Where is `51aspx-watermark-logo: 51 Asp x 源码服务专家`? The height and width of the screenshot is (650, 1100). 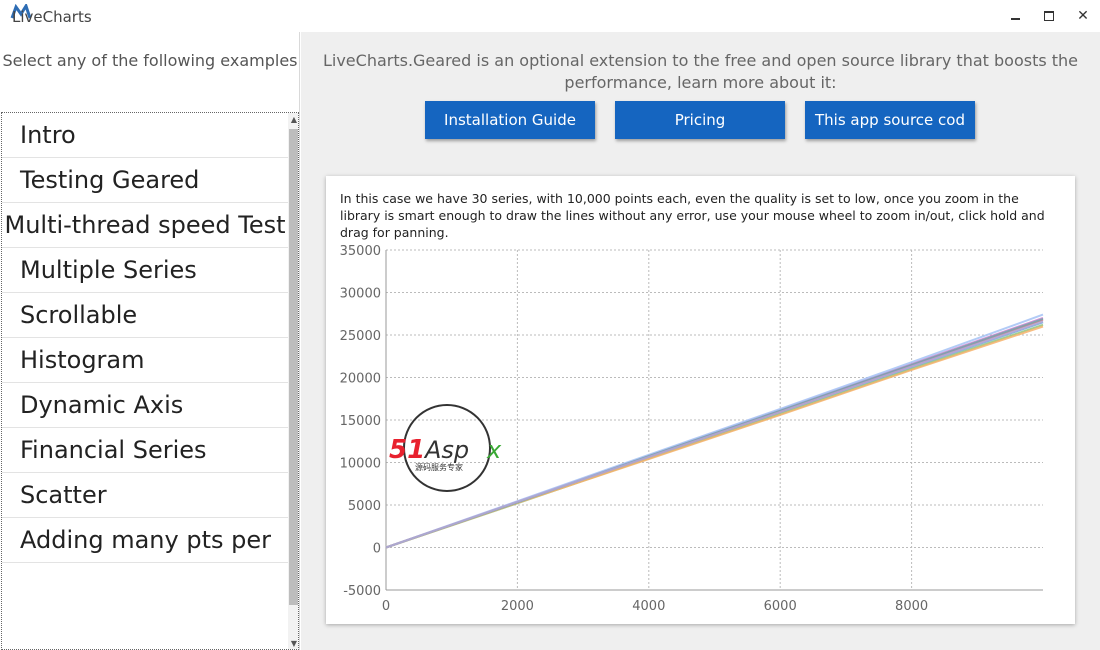
51aspx-watermark-logo: 51 Asp x 源码服务专家 is located at coordinates (445, 448).